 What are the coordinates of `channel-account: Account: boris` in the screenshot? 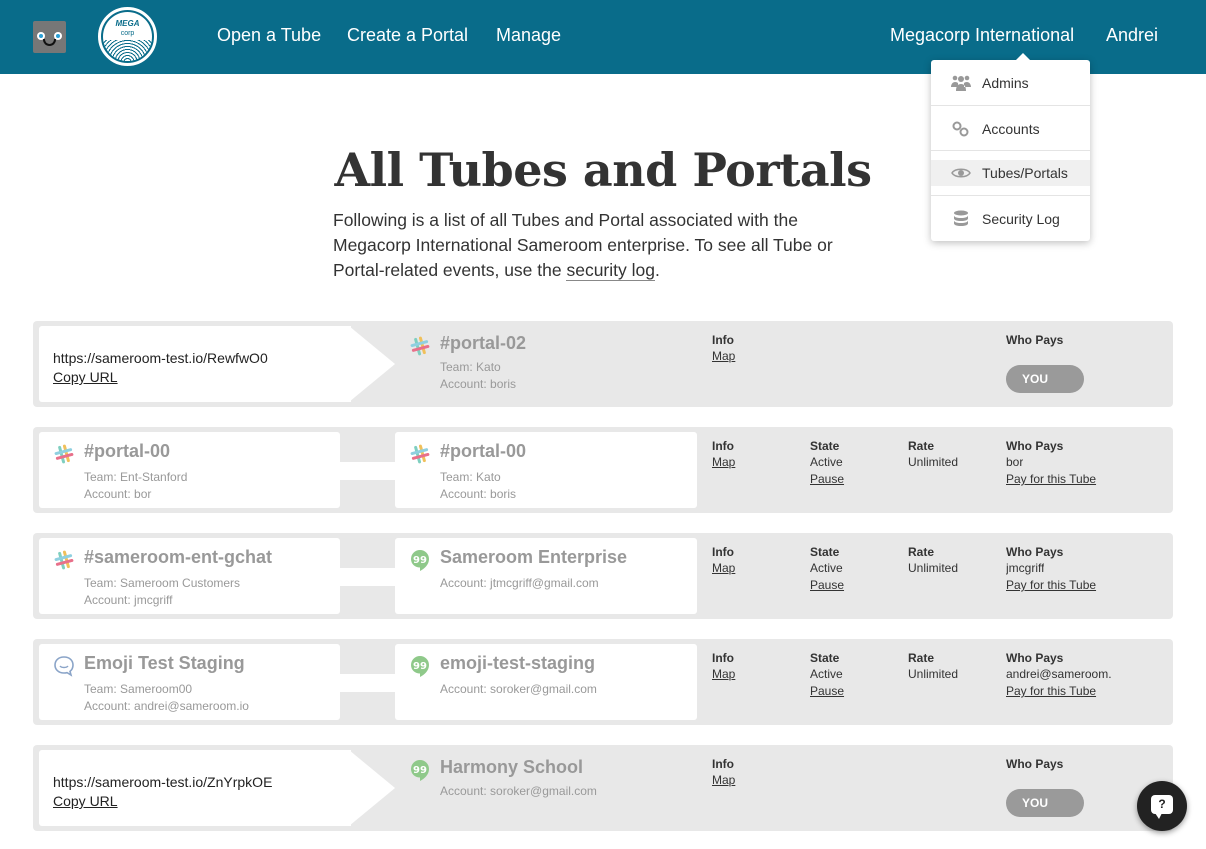 It's located at (478, 384).